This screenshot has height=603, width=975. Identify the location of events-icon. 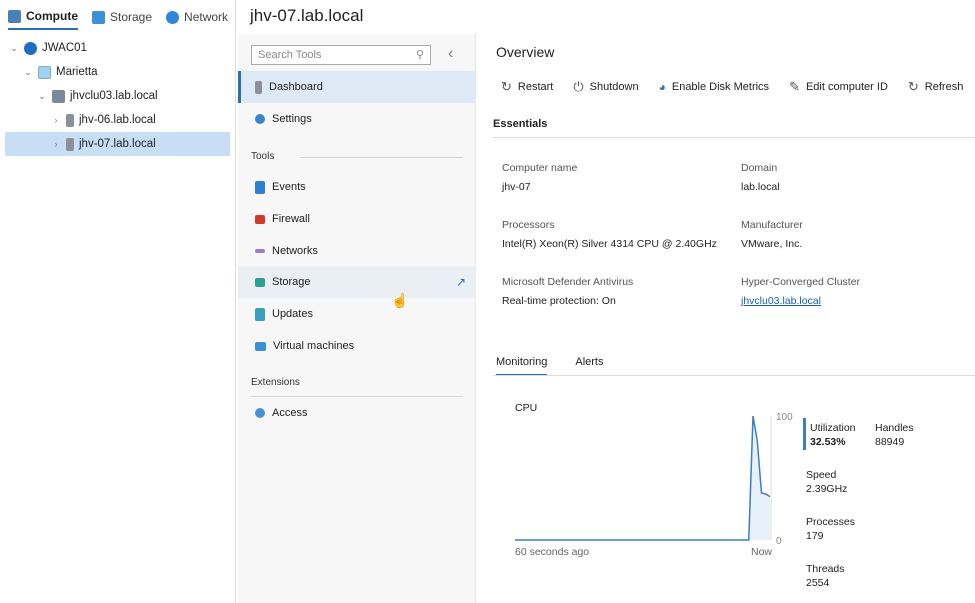
(260, 187).